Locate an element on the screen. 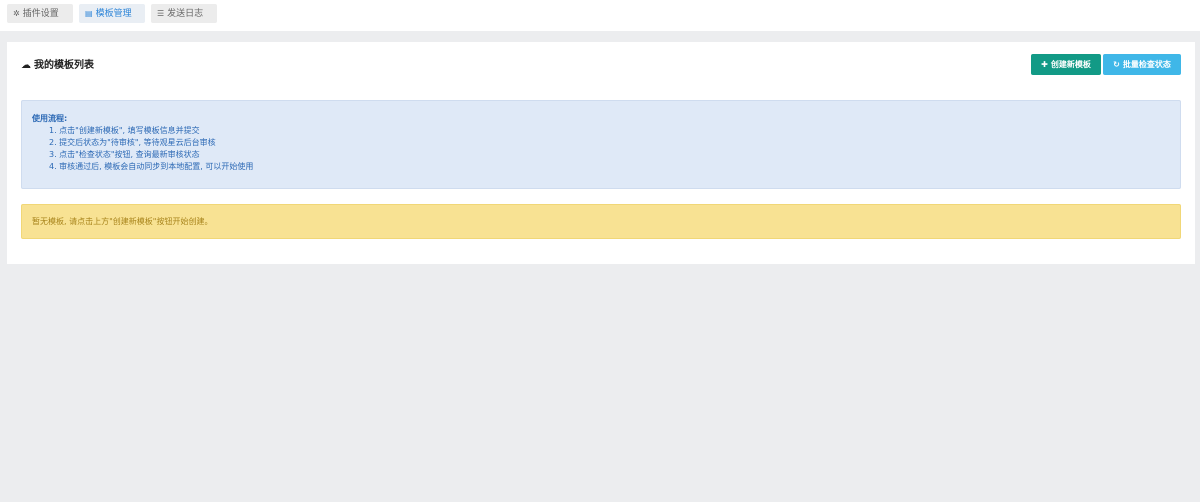 This screenshot has height=502, width=1200. gear-icon: ✲ is located at coordinates (16, 13).